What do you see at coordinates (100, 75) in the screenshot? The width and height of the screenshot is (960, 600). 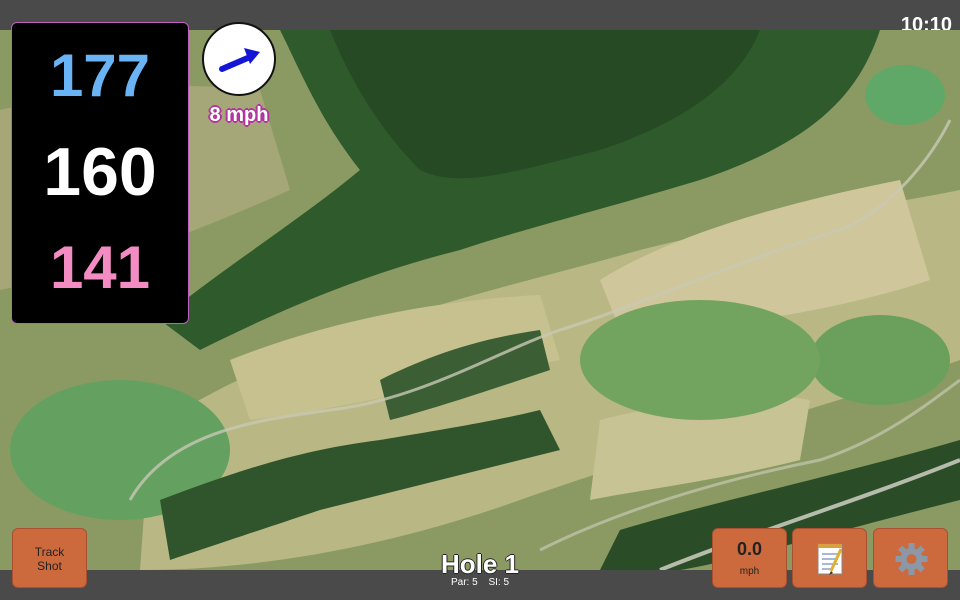 I see `distance-back: 177` at bounding box center [100, 75].